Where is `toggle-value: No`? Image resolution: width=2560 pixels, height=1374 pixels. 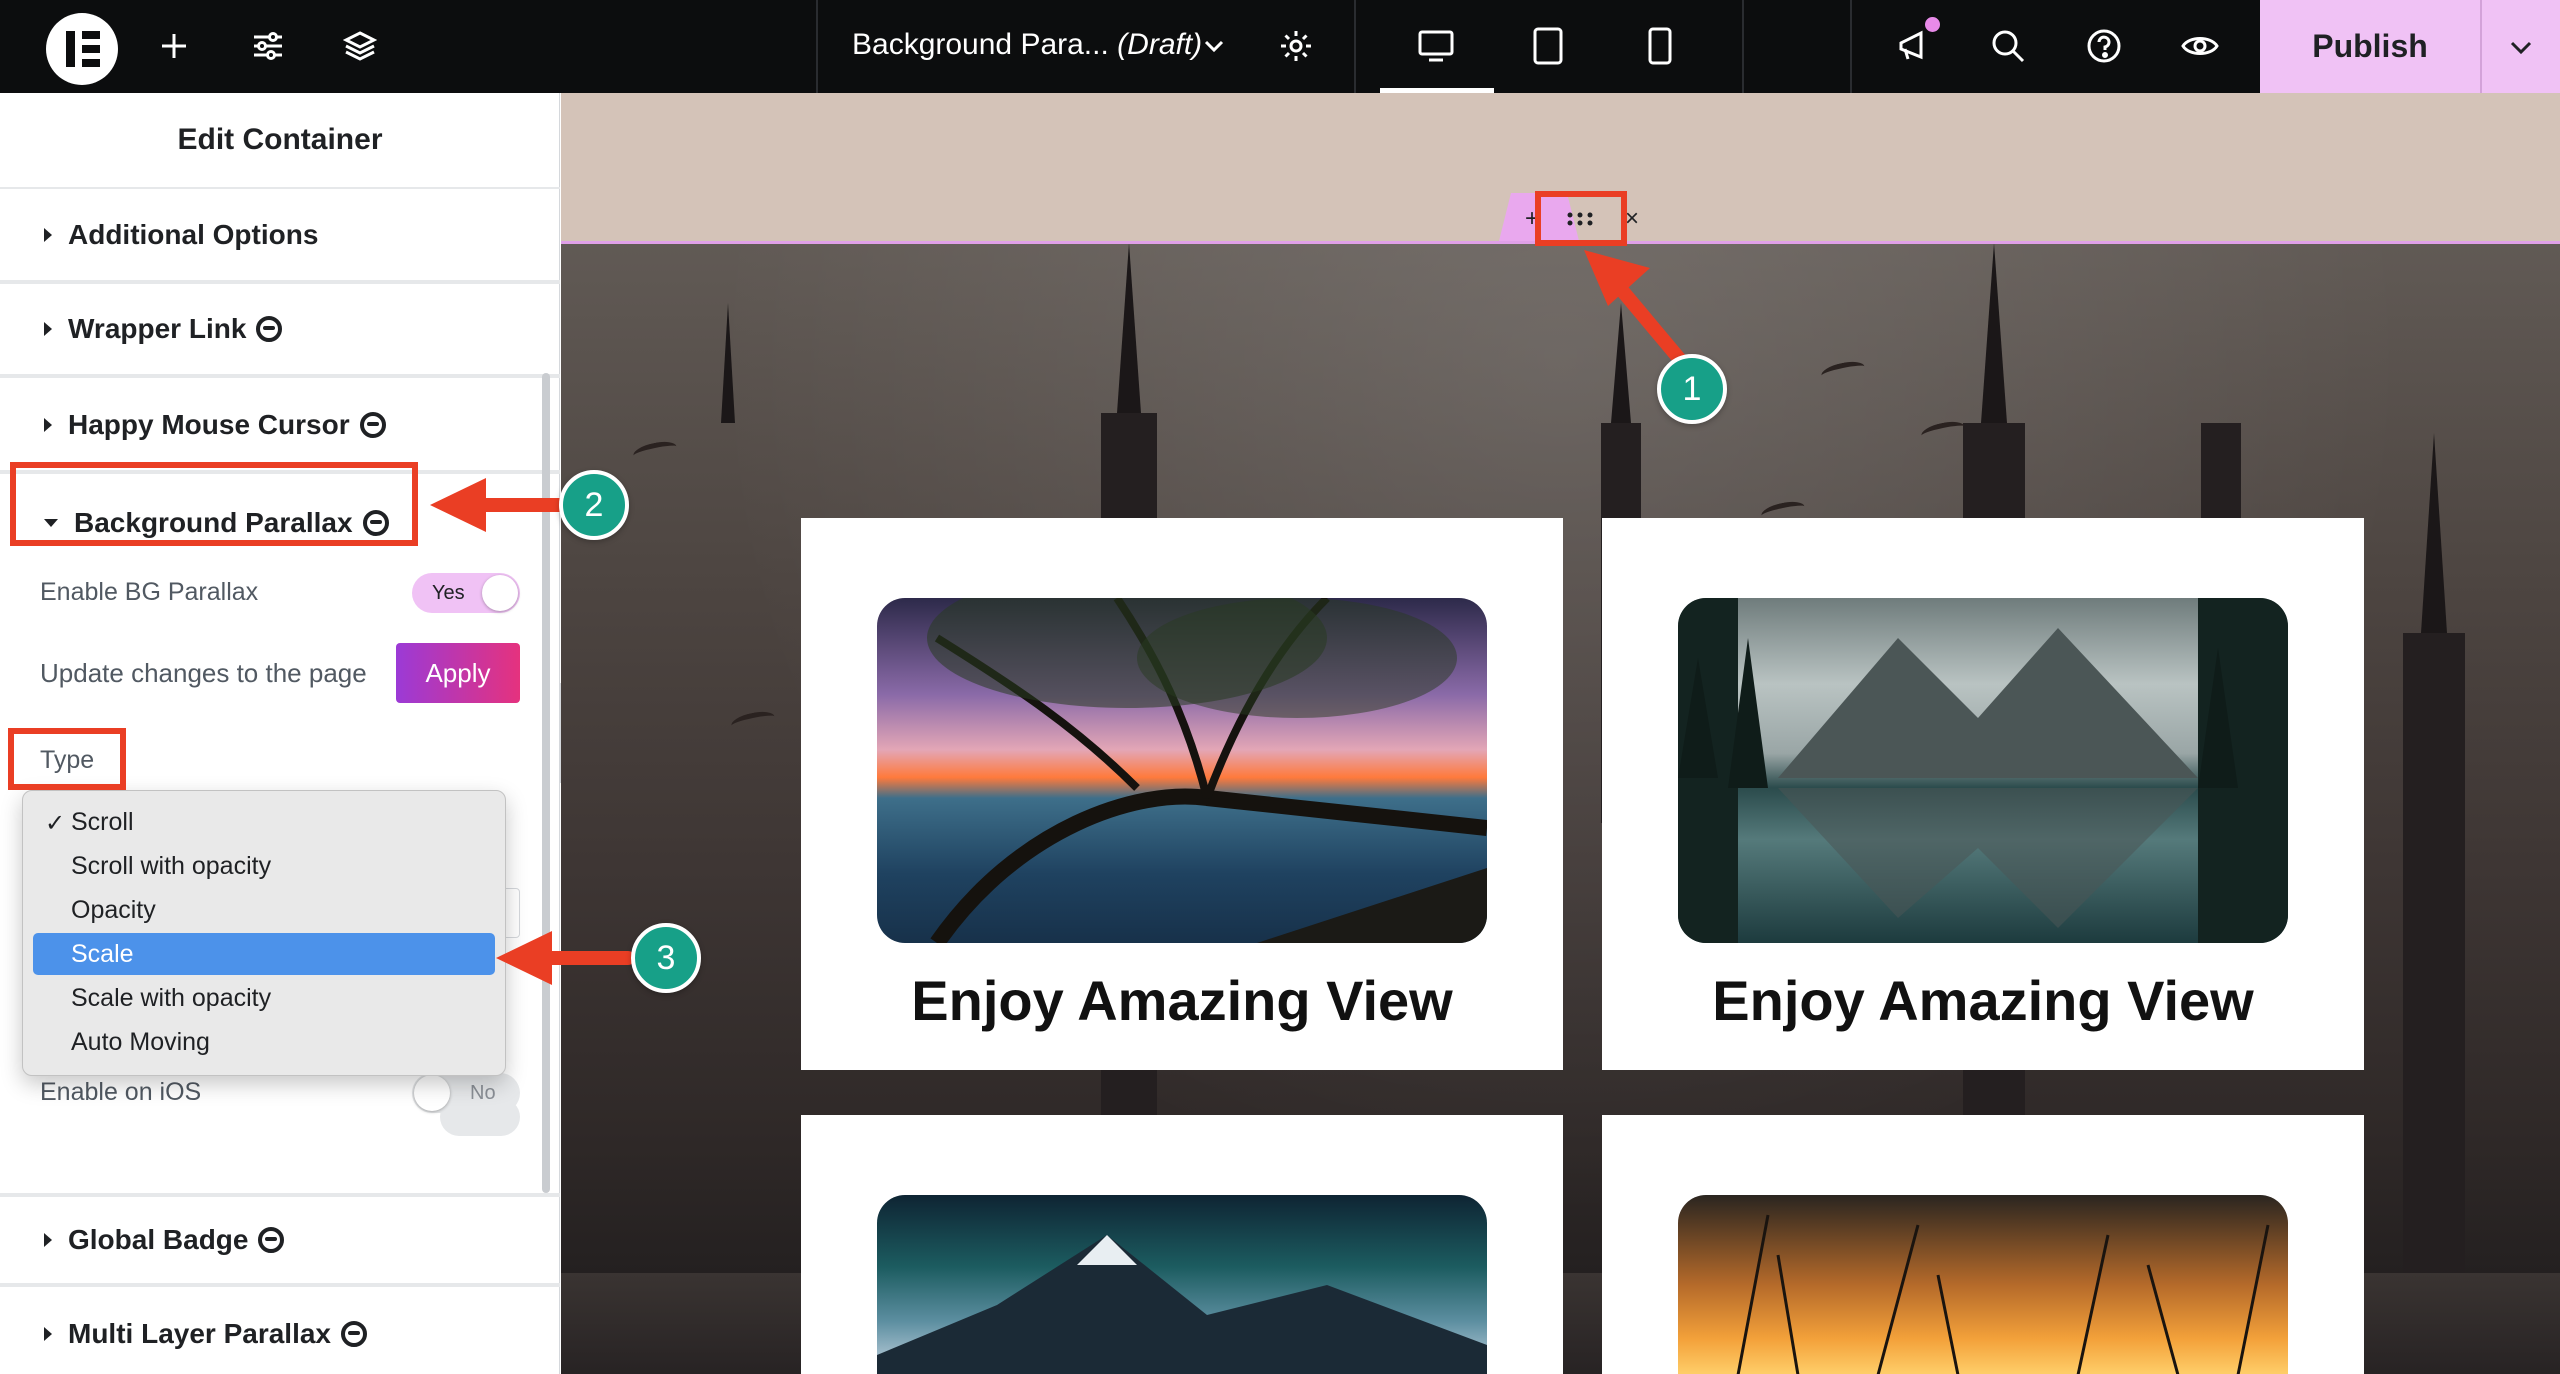 toggle-value: No is located at coordinates (483, 1093).